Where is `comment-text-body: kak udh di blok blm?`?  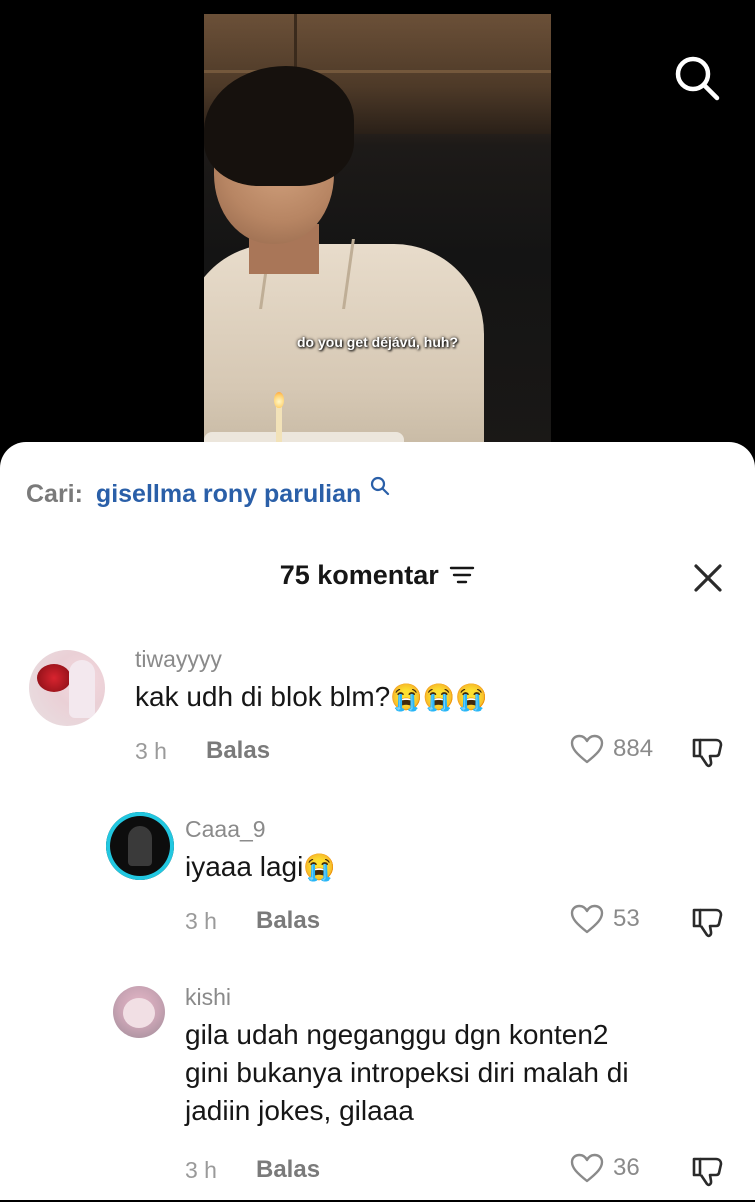 comment-text-body: kak udh di blok blm? is located at coordinates (263, 696).